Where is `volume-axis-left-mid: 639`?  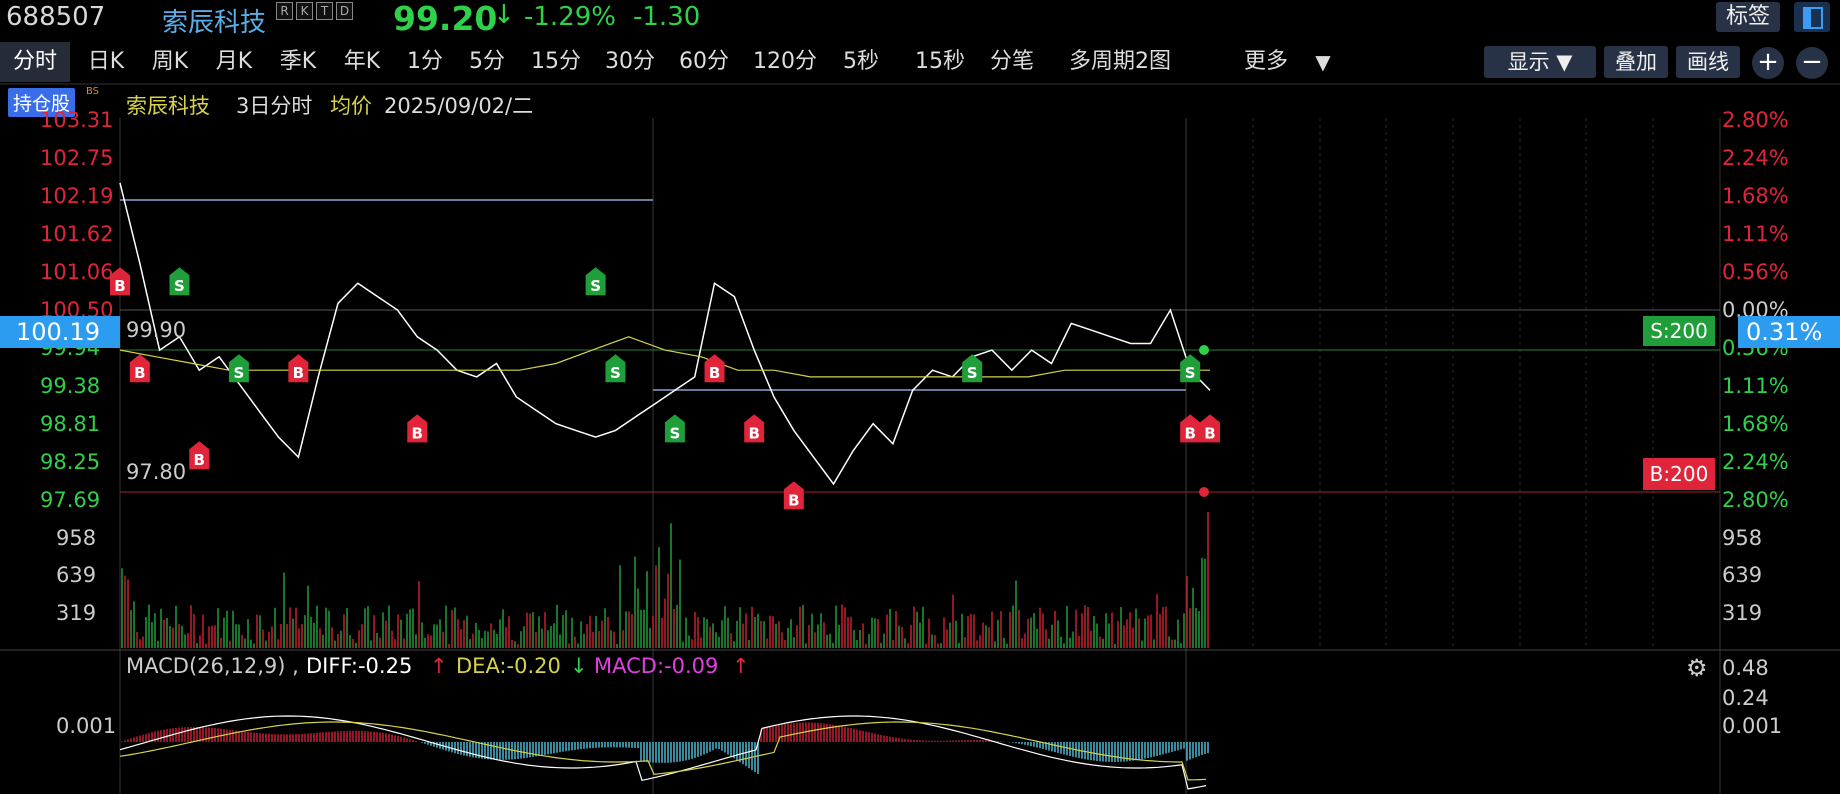
volume-axis-left-mid: 639 is located at coordinates (76, 575).